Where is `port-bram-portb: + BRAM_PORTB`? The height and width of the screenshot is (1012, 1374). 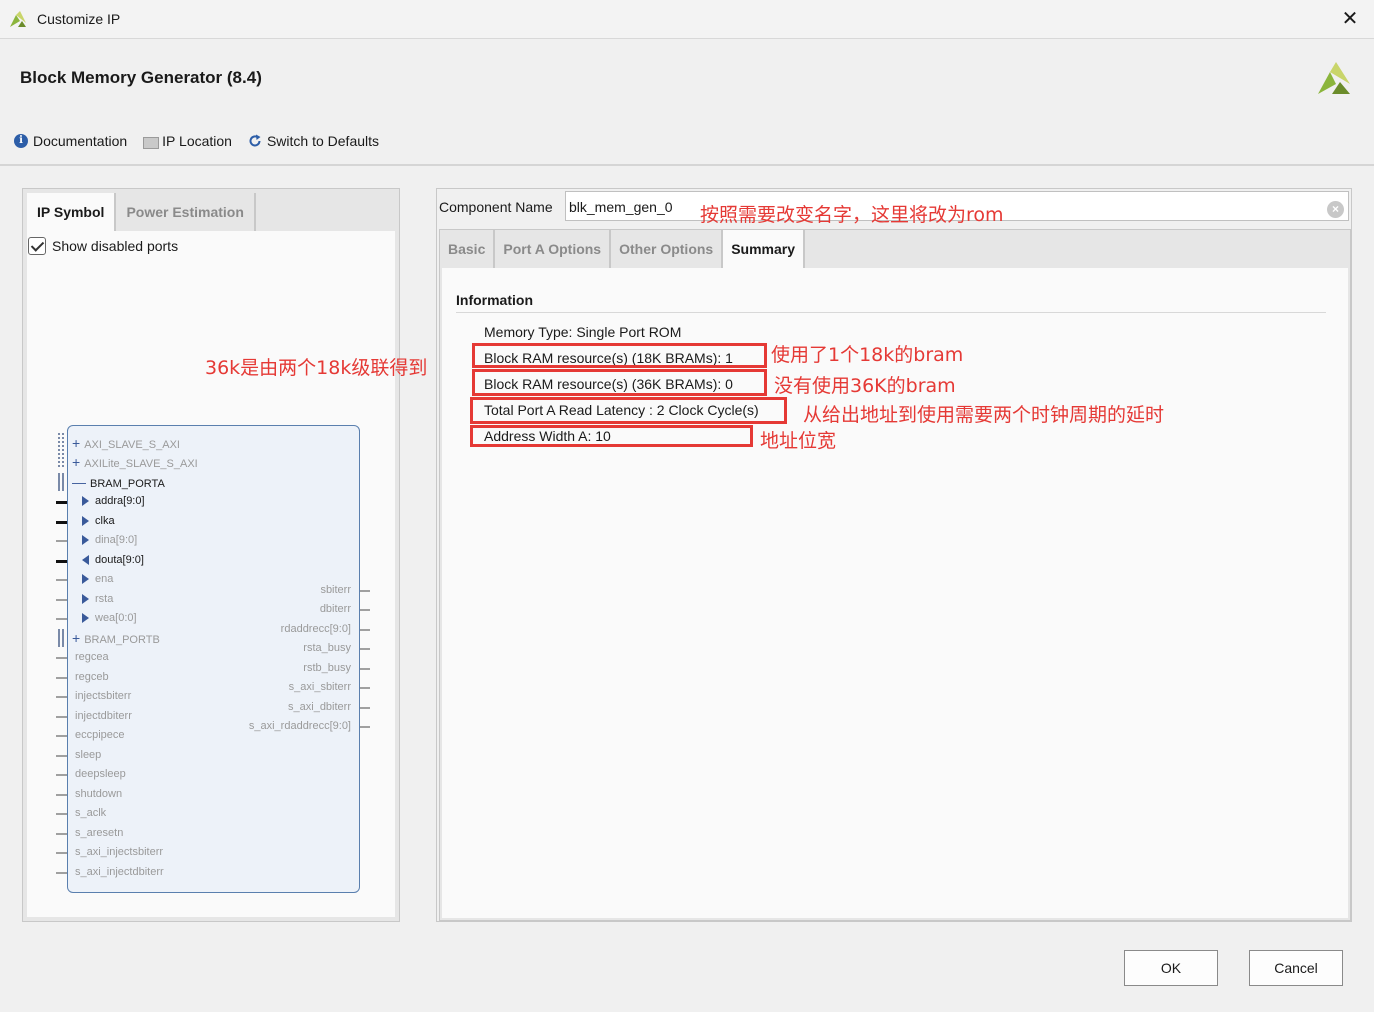
port-bram-portb: + BRAM_PORTB is located at coordinates (116, 638).